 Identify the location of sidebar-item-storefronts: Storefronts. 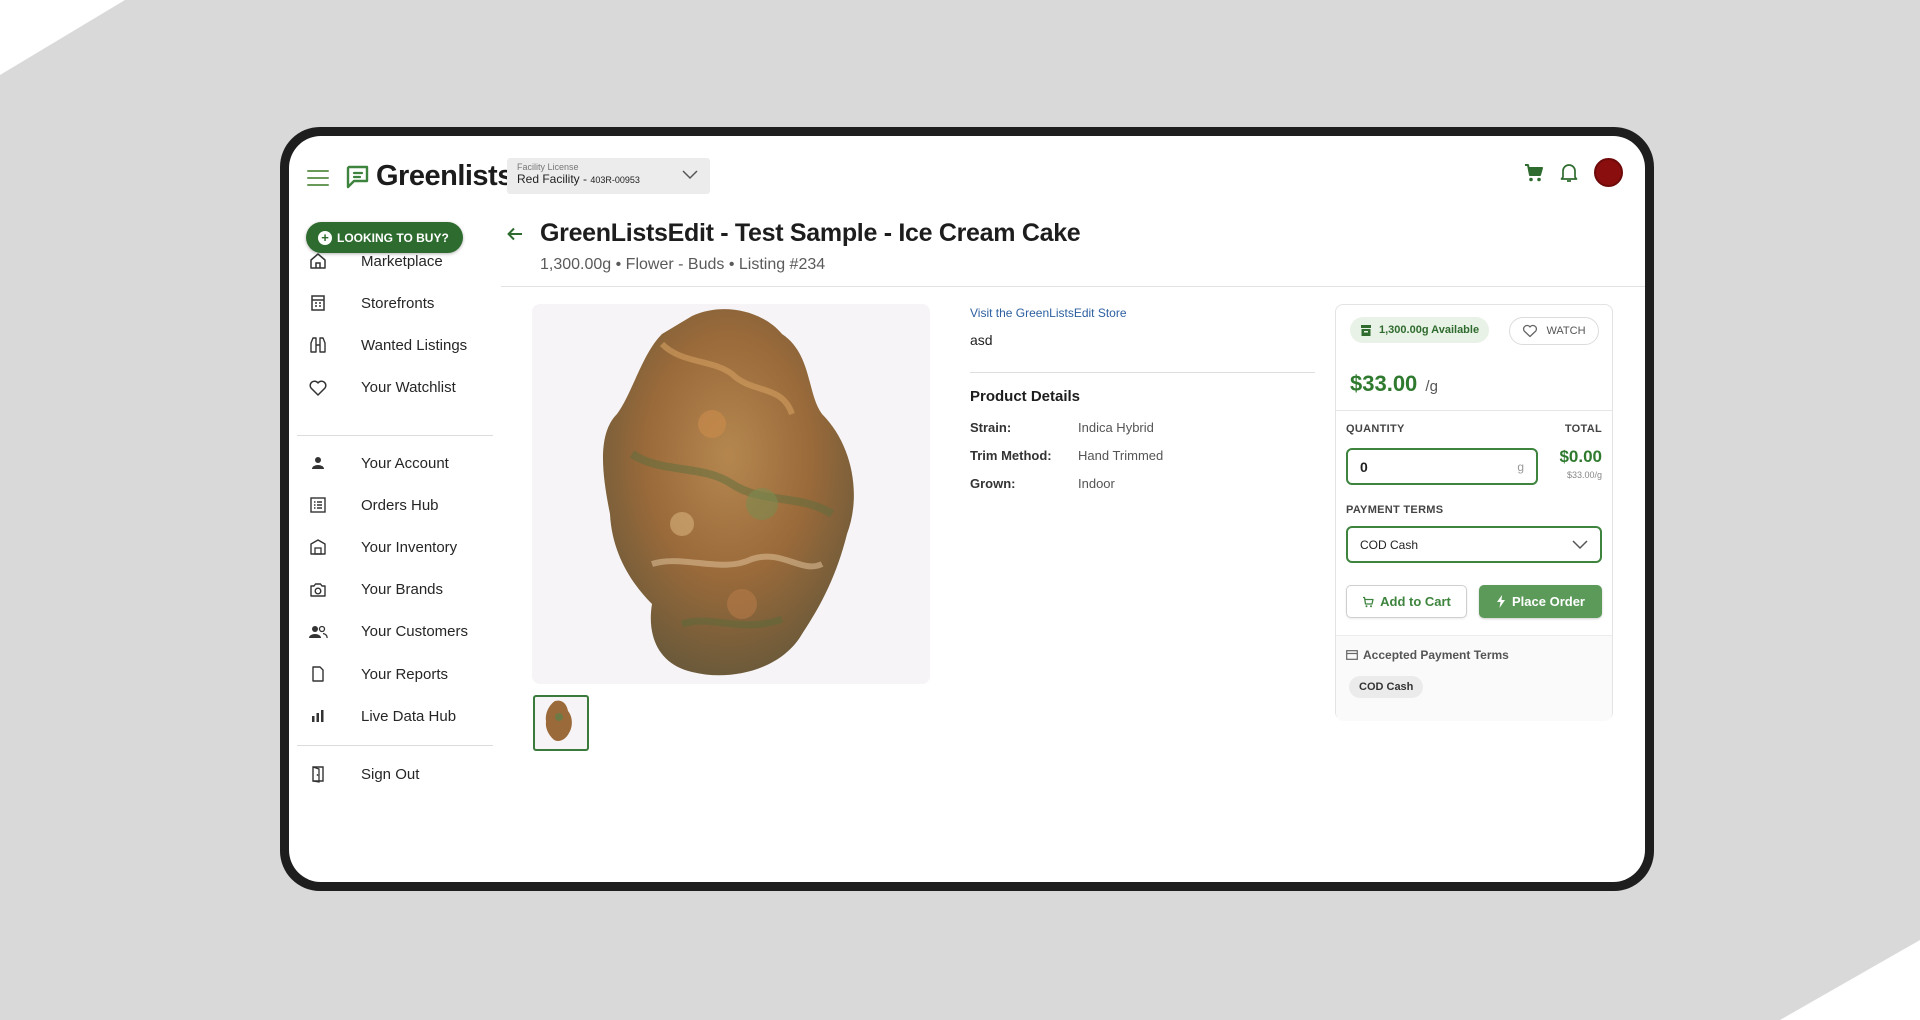
(395, 303).